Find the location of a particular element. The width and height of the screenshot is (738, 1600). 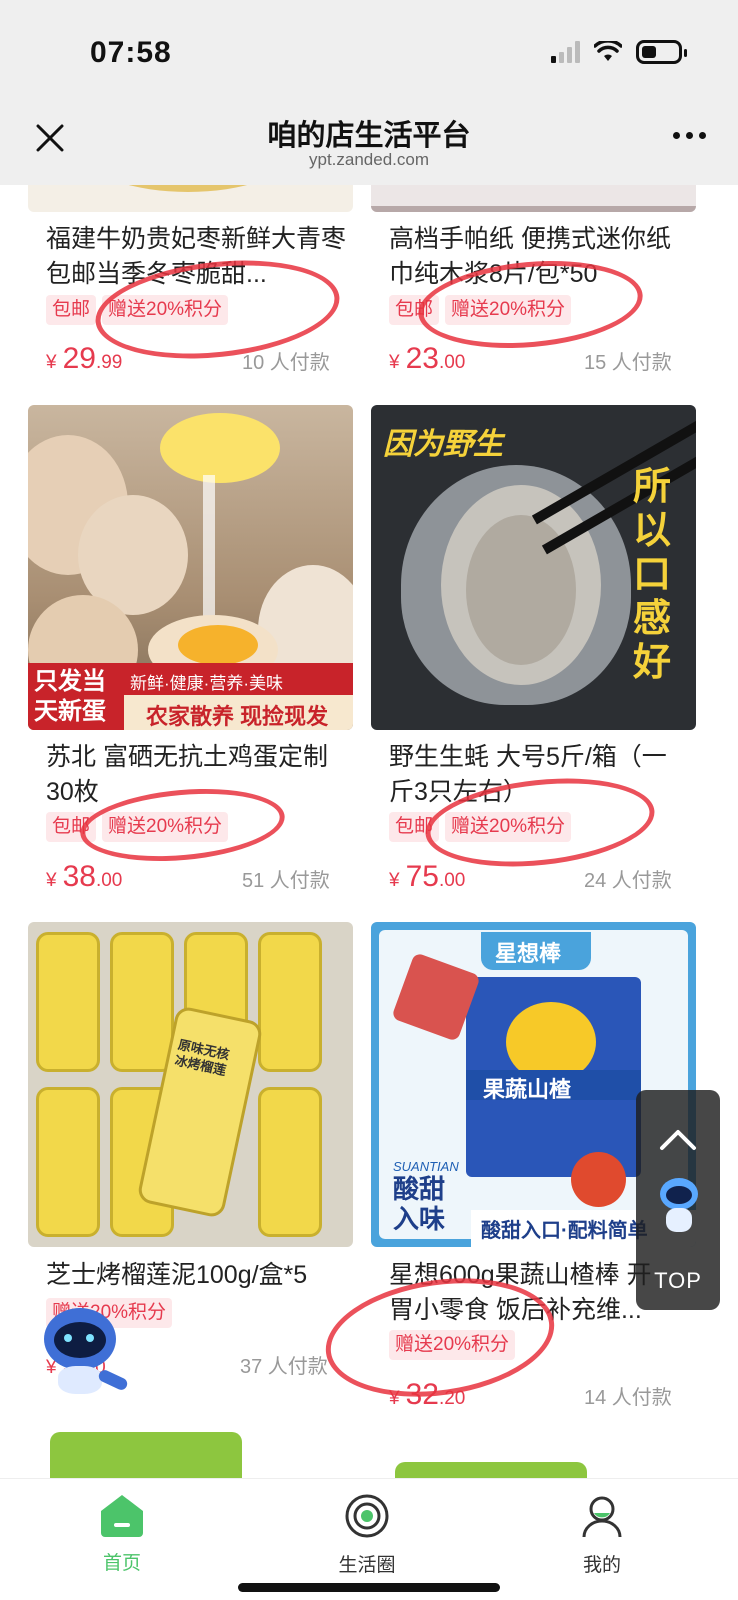

tab-life-circle: 生活圈 is located at coordinates (367, 1535).